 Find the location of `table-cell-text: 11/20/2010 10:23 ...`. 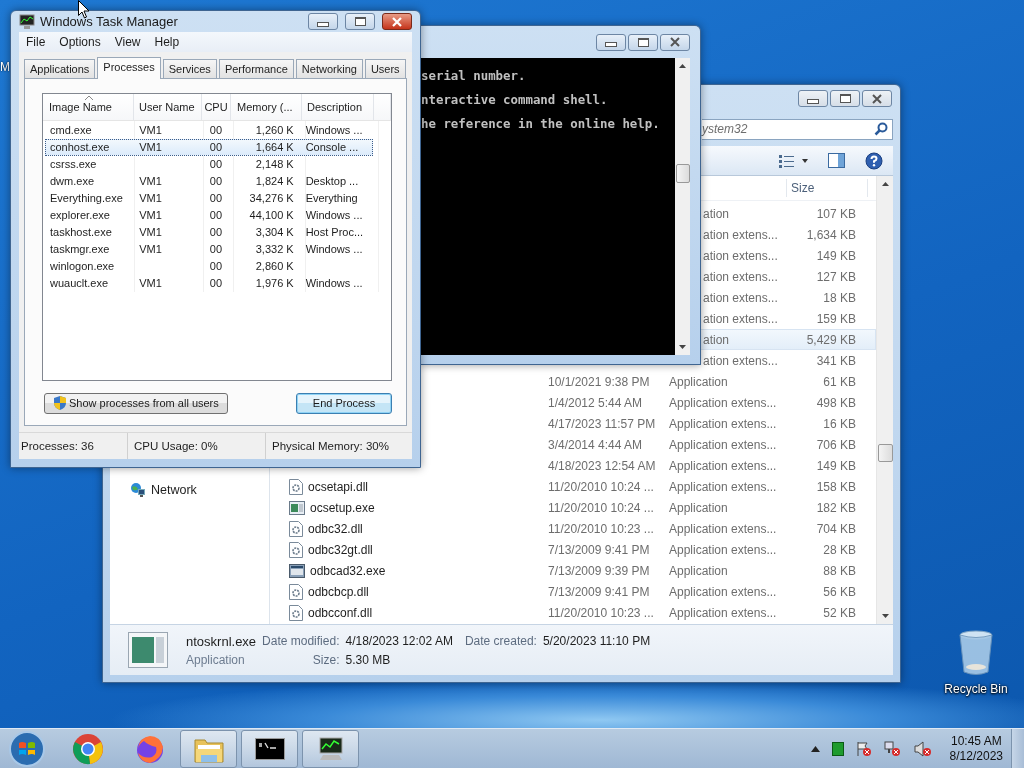

table-cell-text: 11/20/2010 10:23 ... is located at coordinates (601, 612).